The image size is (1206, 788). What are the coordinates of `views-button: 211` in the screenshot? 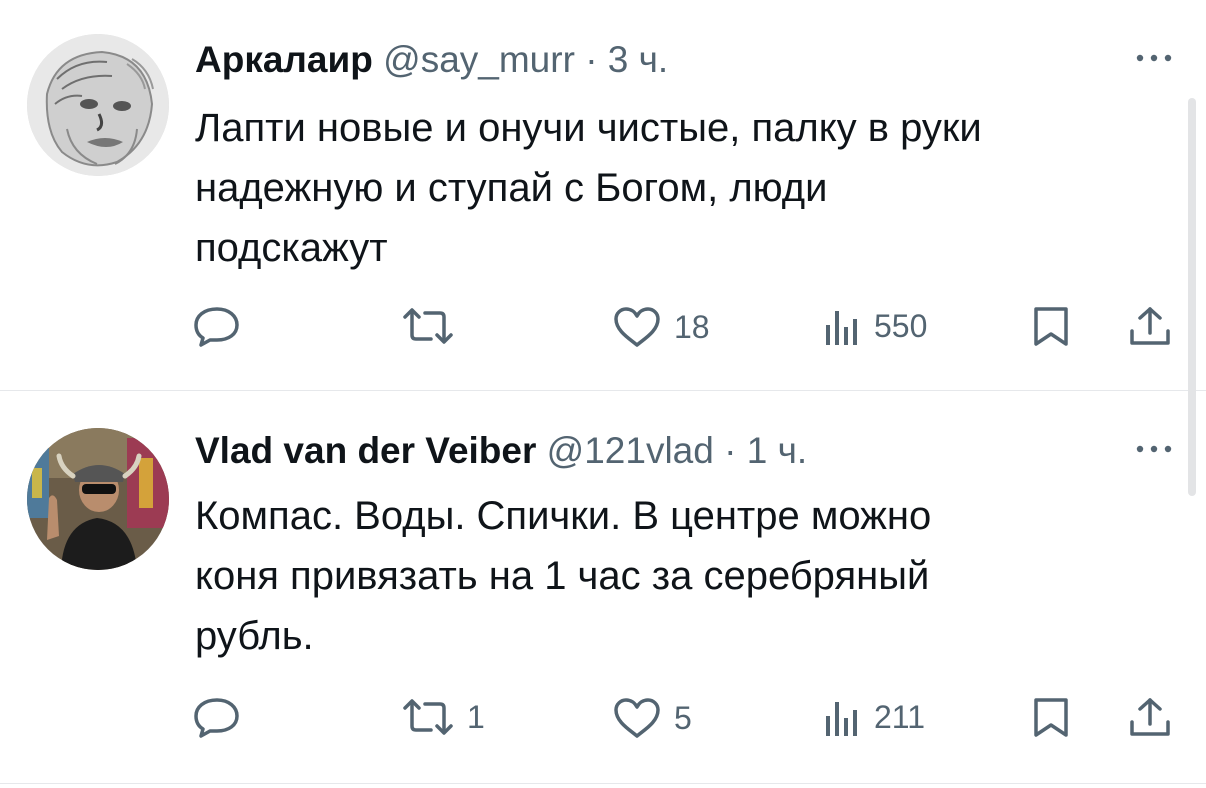 It's located at (873, 717).